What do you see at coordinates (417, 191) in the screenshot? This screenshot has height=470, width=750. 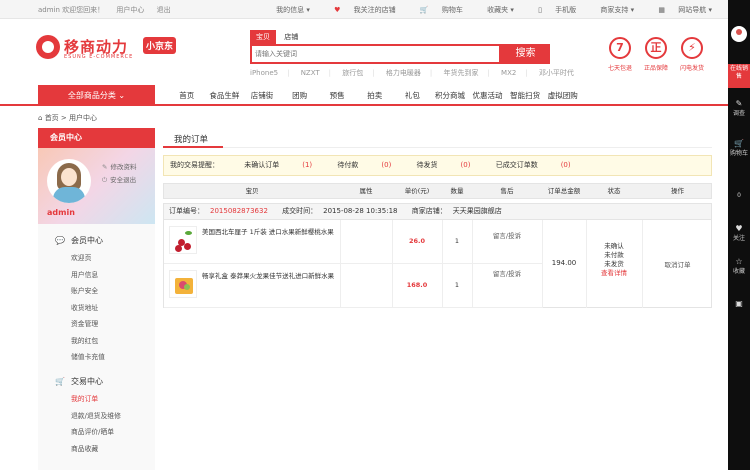 I see `col-price: 单价(元)` at bounding box center [417, 191].